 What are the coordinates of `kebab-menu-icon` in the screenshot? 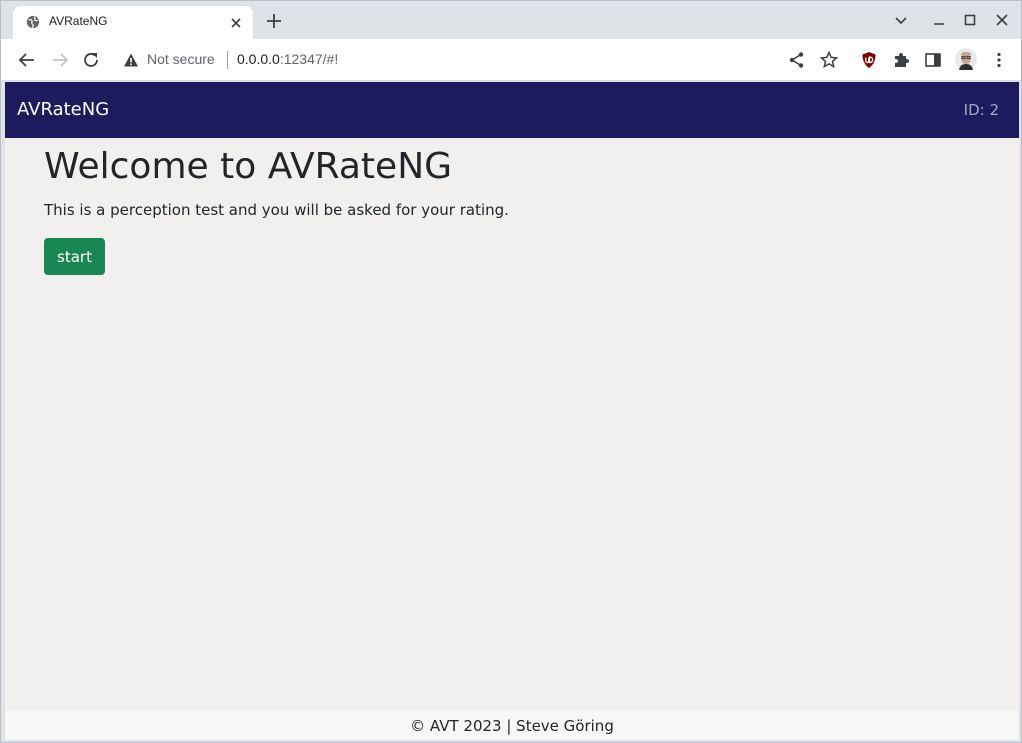 It's located at (999, 60).